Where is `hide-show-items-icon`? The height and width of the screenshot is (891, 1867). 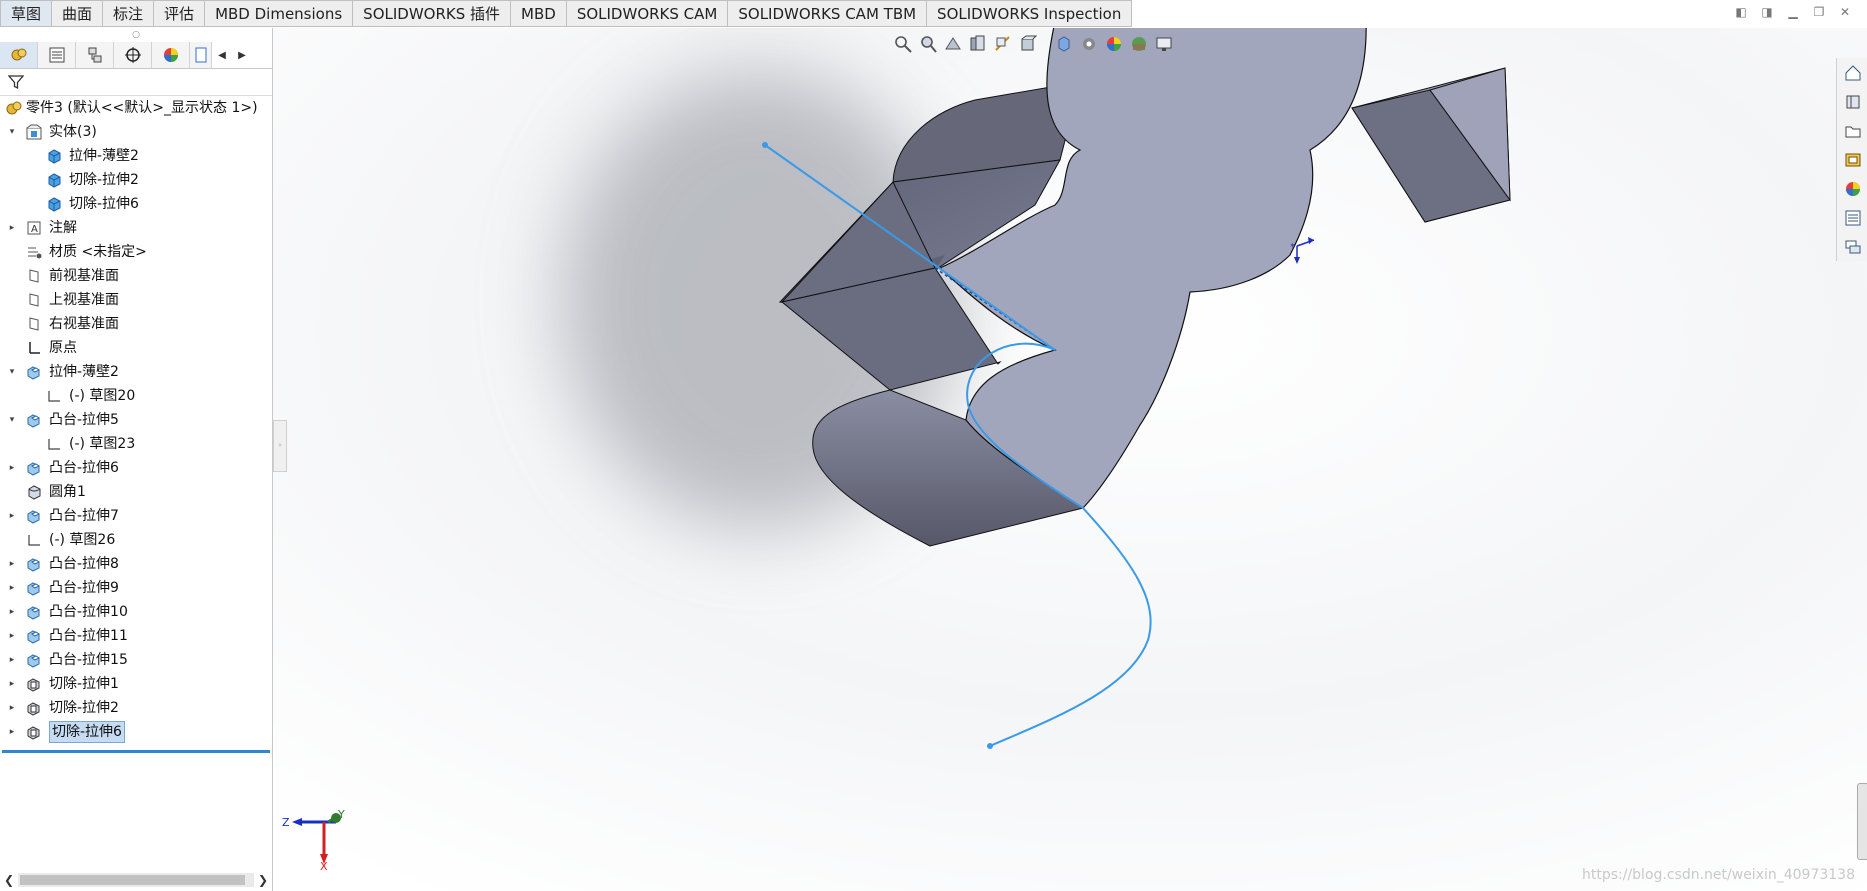
hide-show-items-icon is located at coordinates (1089, 44).